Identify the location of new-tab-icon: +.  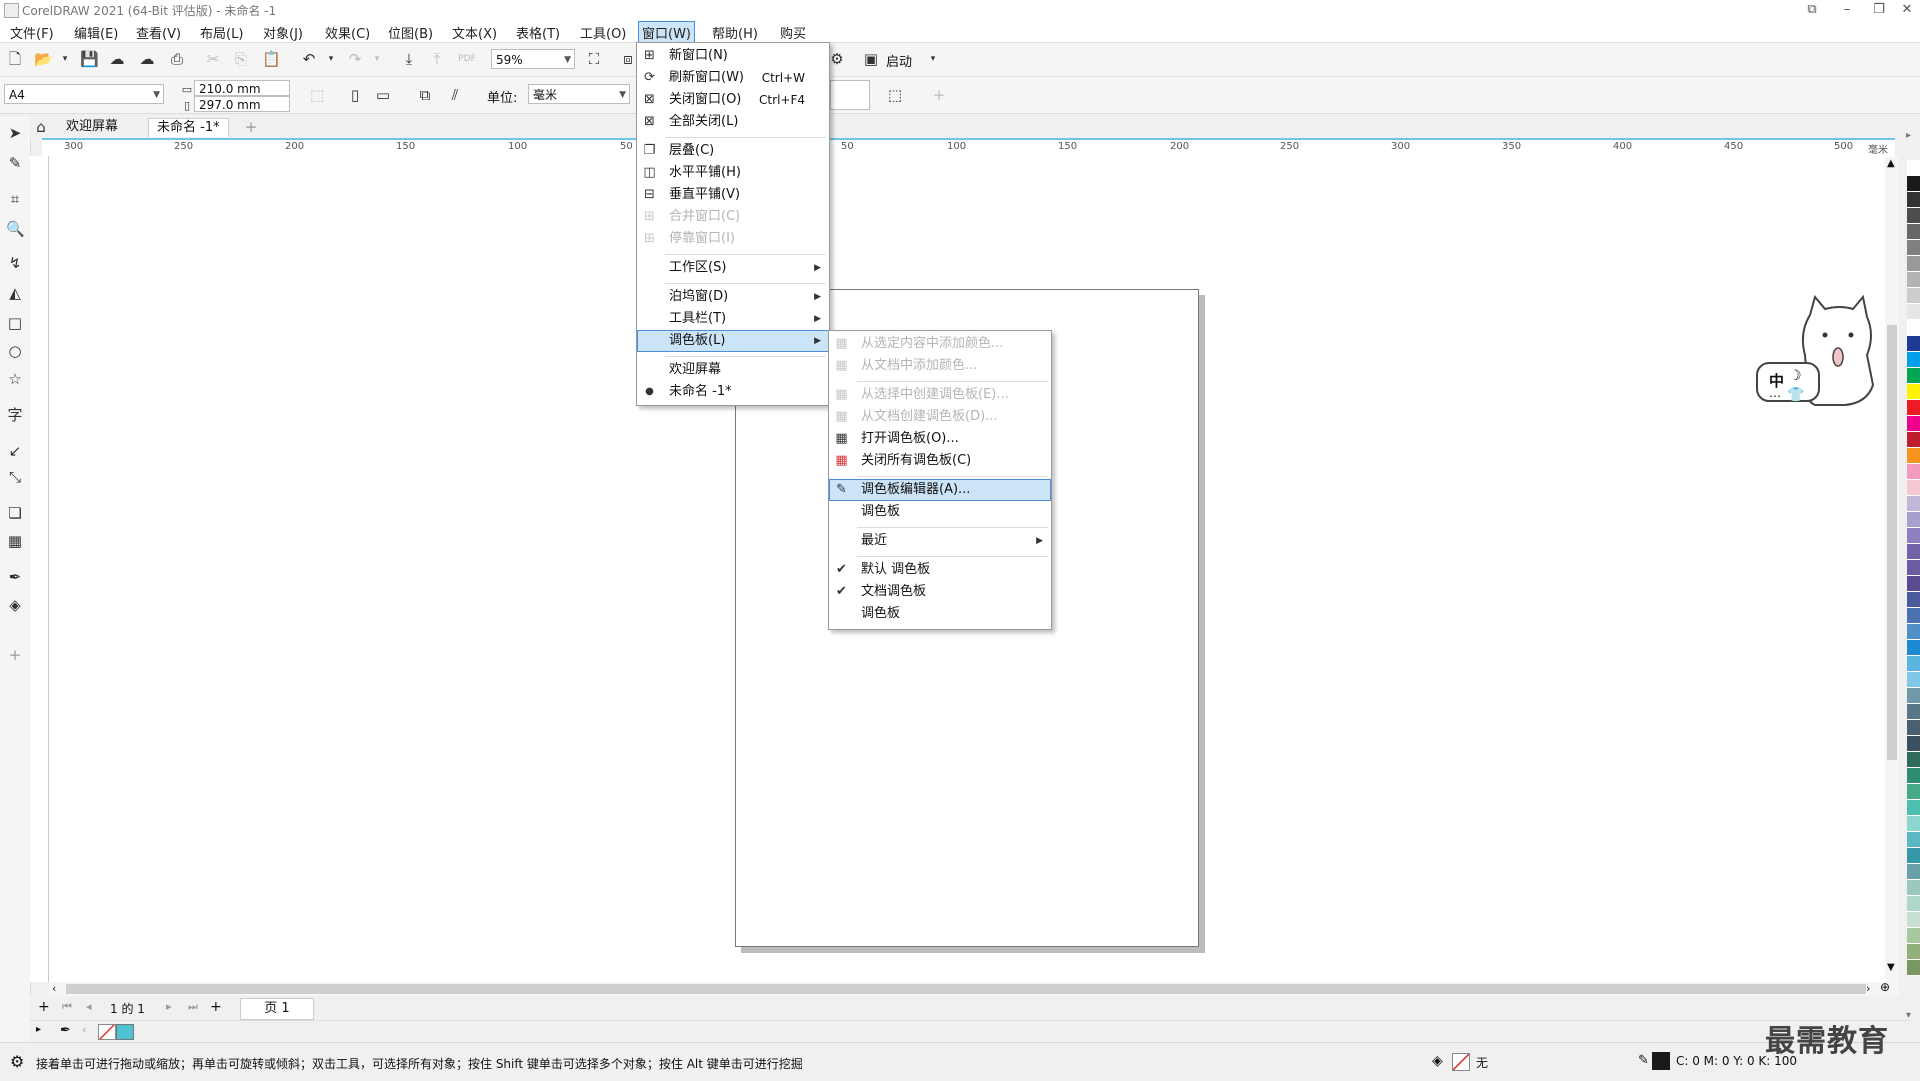
(251, 127).